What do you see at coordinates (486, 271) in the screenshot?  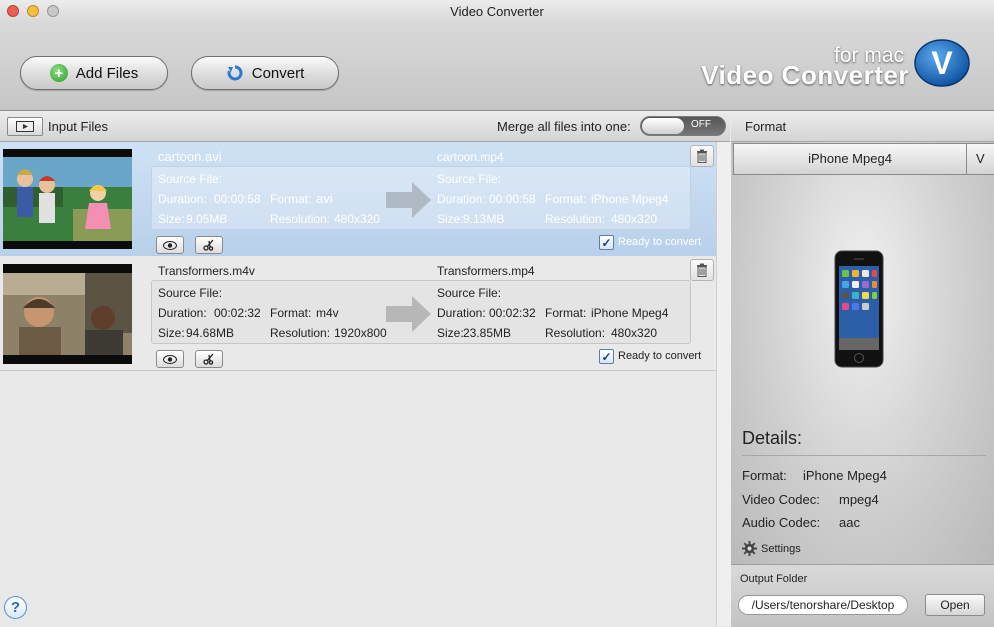 I see `target-filename: Transformers.mp4` at bounding box center [486, 271].